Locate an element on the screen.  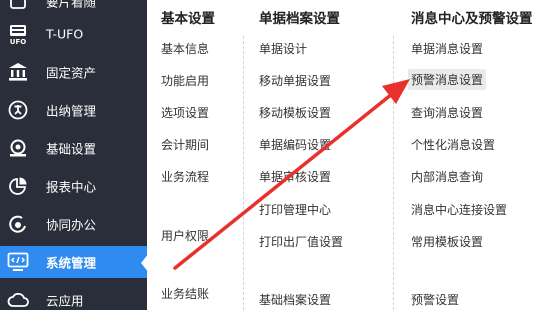
sidebar-item-cloud-apps: 云应用 is located at coordinates (73, 297).